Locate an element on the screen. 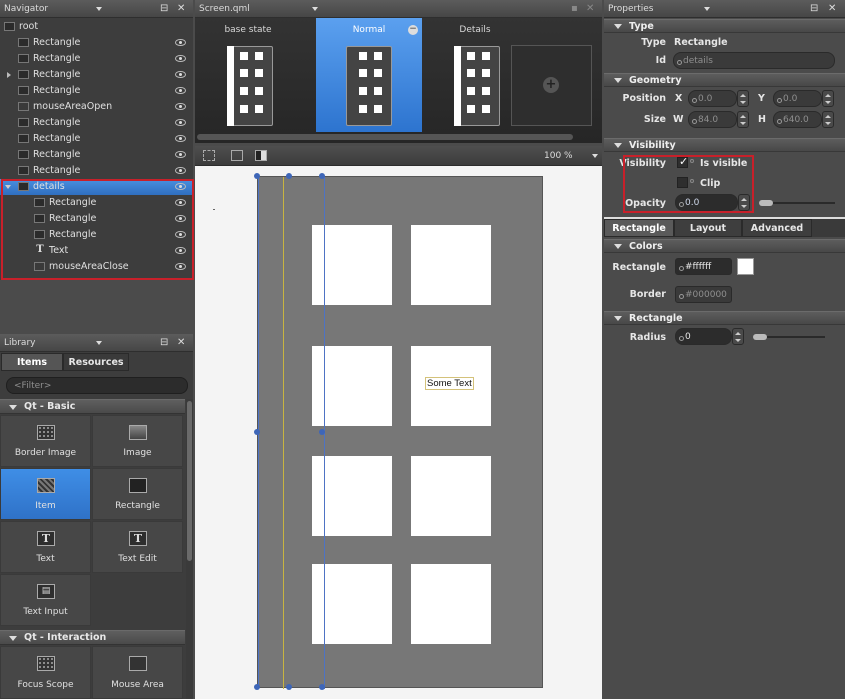  group-colors: Colors is located at coordinates (724, 246).